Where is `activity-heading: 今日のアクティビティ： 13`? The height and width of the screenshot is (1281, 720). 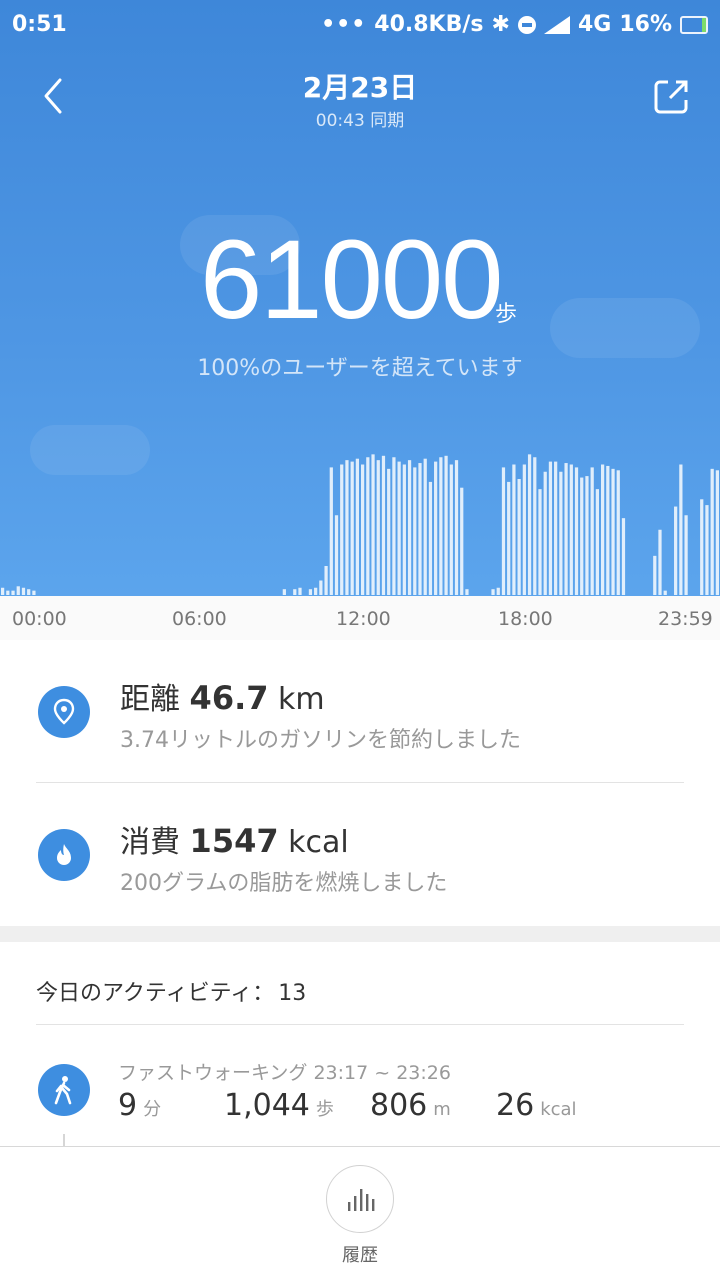 activity-heading: 今日のアクティビティ： 13 is located at coordinates (171, 991).